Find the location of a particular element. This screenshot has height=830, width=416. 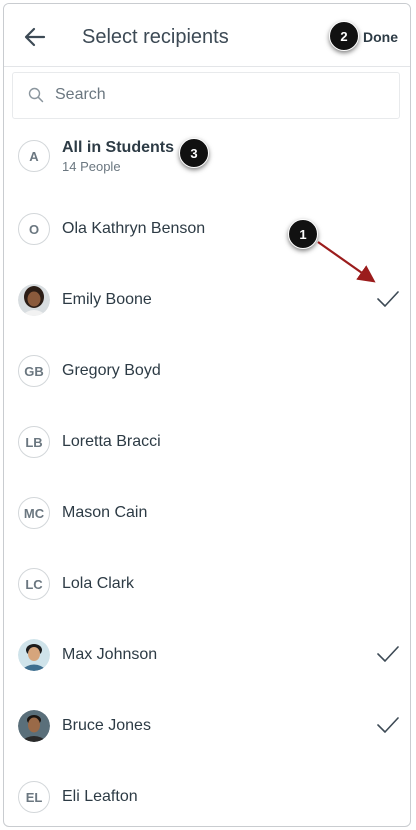

avatar: GB is located at coordinates (34, 371).